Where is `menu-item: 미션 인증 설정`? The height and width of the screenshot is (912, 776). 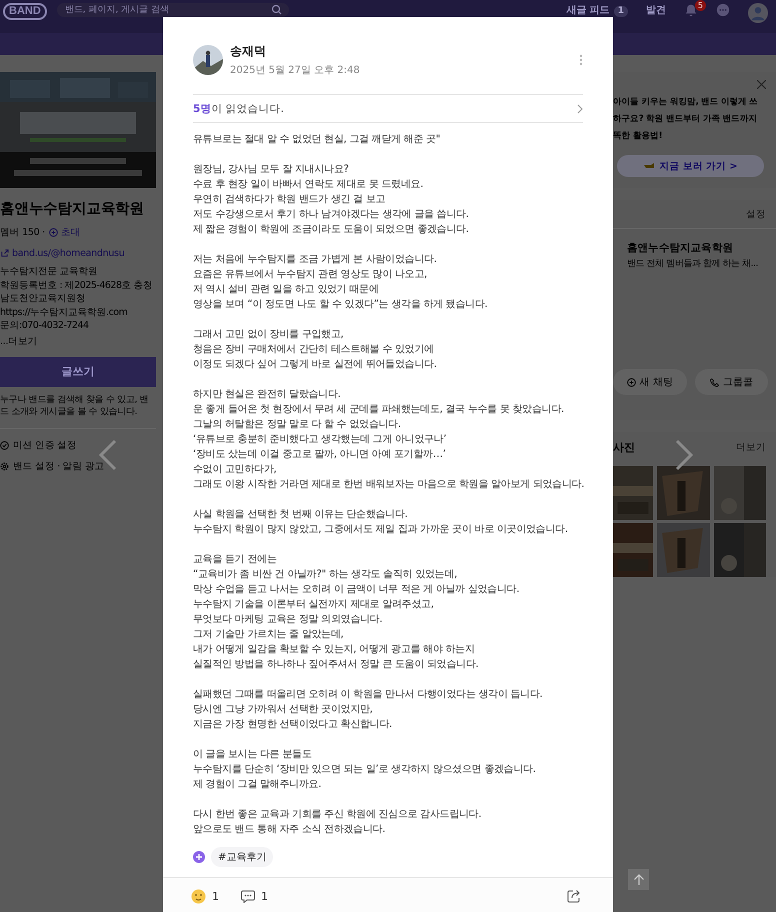
menu-item: 미션 인증 설정 is located at coordinates (78, 445).